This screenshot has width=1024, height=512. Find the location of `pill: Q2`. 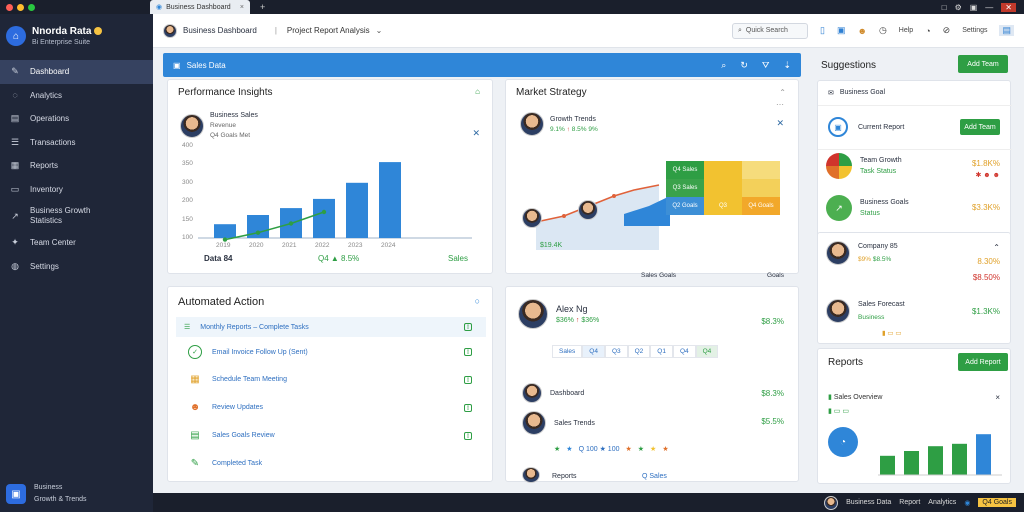

pill: Q2 is located at coordinates (639, 351).